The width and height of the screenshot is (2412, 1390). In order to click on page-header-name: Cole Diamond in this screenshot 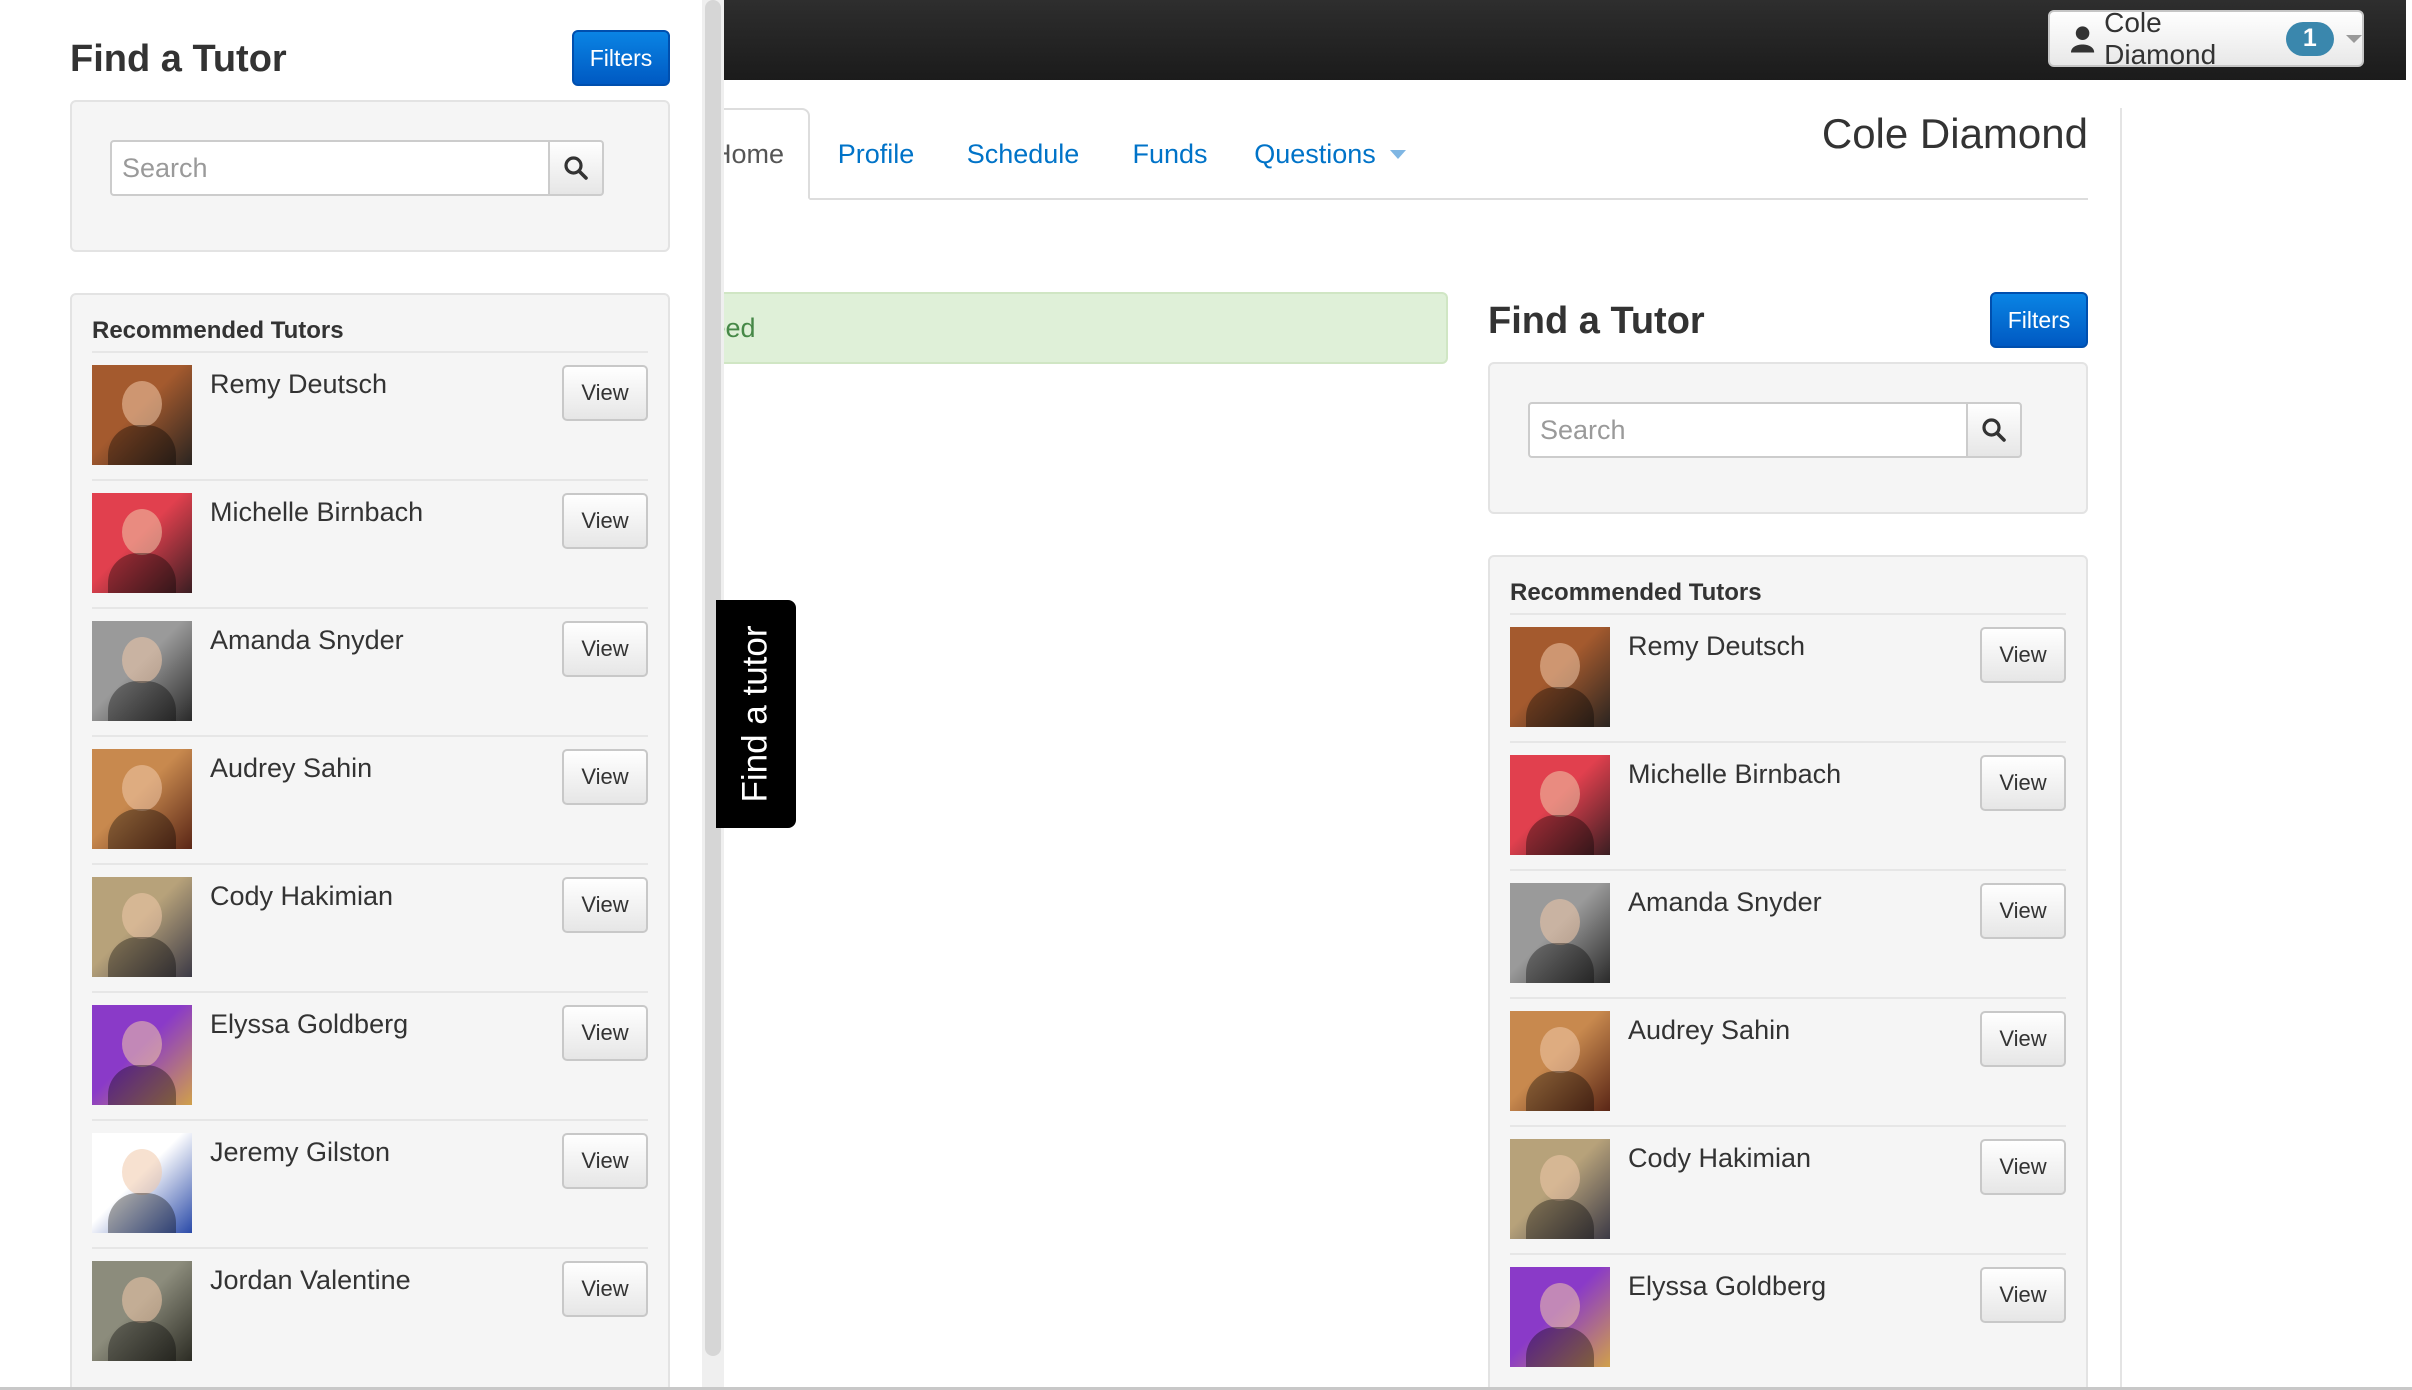, I will do `click(1954, 133)`.